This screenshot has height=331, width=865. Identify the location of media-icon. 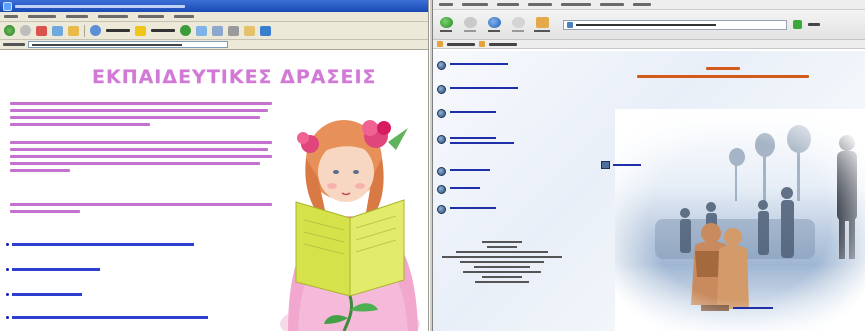
(185, 30).